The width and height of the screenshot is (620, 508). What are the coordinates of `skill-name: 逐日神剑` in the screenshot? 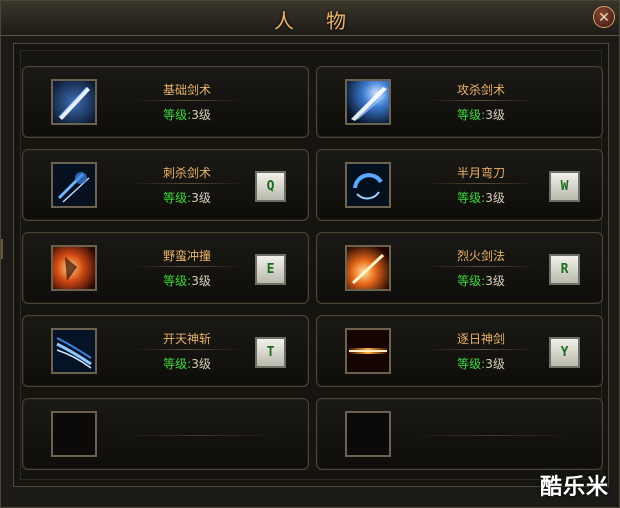 It's located at (480, 339).